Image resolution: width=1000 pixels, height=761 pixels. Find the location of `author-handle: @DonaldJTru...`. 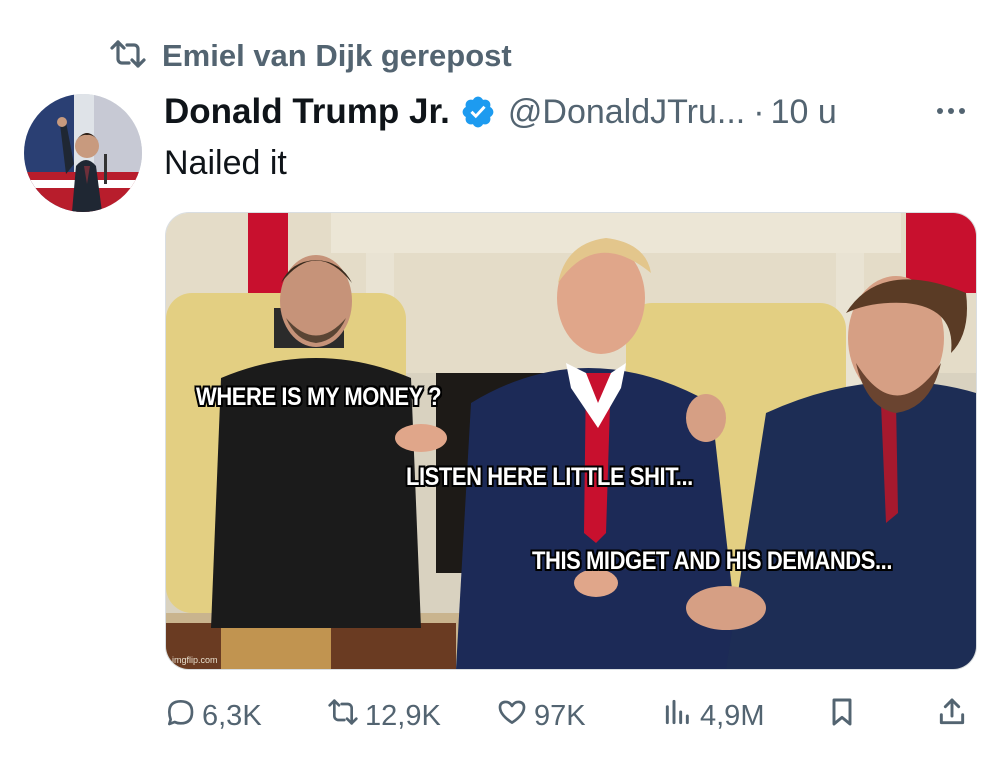

author-handle: @DonaldJTru... is located at coordinates (626, 112).